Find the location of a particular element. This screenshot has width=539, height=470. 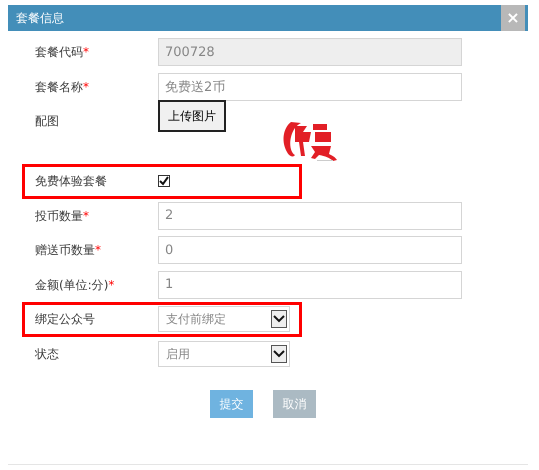

dialog-title: 套餐信息 is located at coordinates (40, 18).